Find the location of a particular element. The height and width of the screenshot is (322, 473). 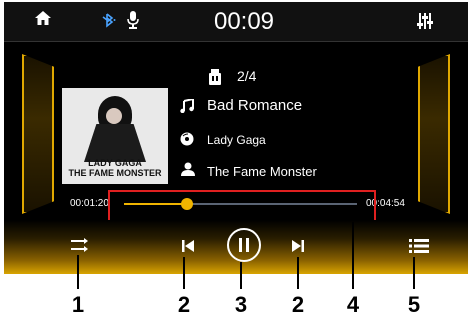

play-pause-button is located at coordinates (244, 245).